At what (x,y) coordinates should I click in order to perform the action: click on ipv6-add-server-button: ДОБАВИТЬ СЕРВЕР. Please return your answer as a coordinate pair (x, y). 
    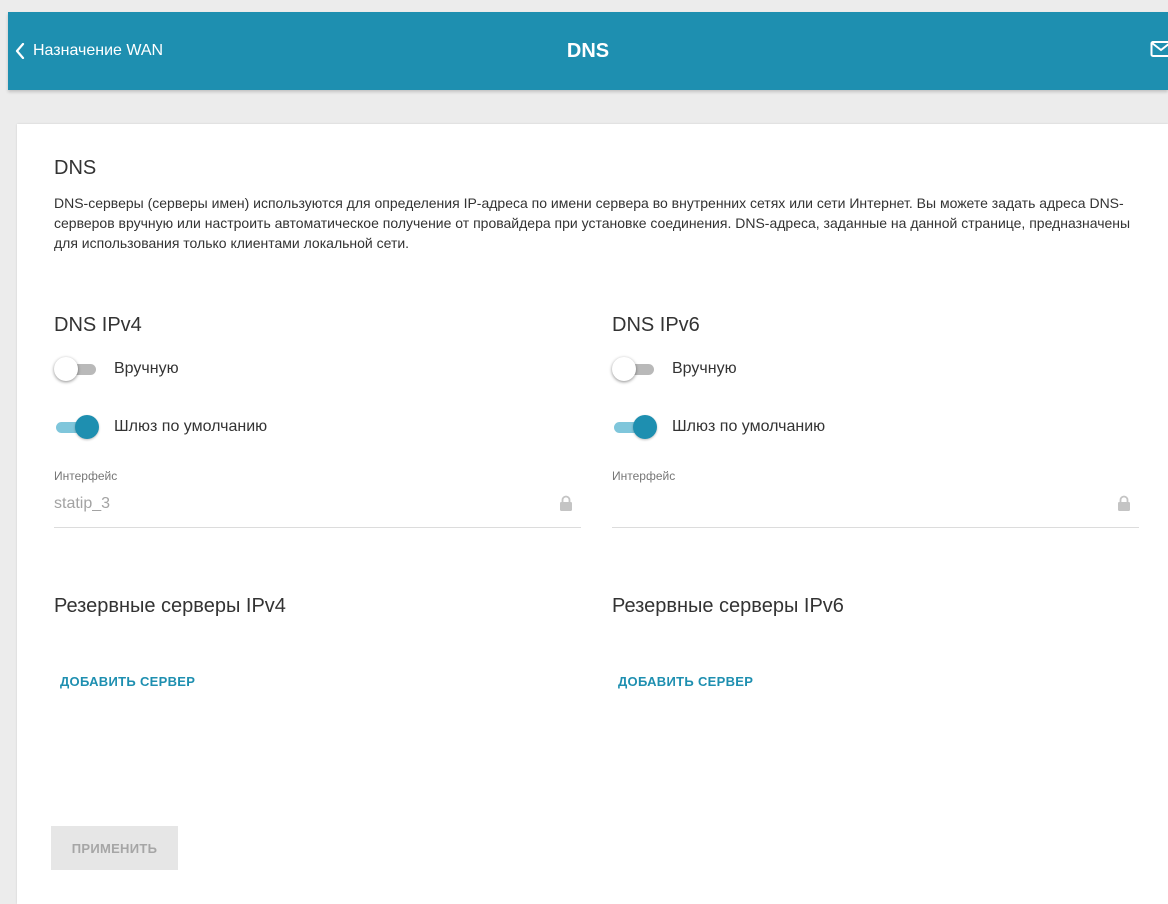
    Looking at the image, I should click on (685, 681).